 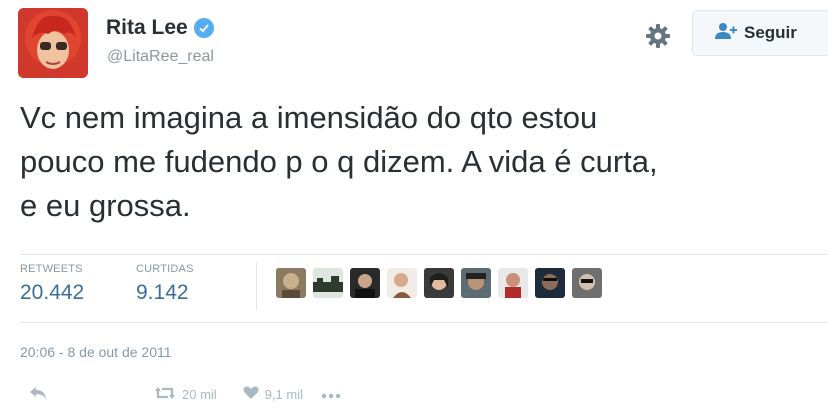 I want to click on user-handle: @LitaRee_real, so click(x=160, y=57).